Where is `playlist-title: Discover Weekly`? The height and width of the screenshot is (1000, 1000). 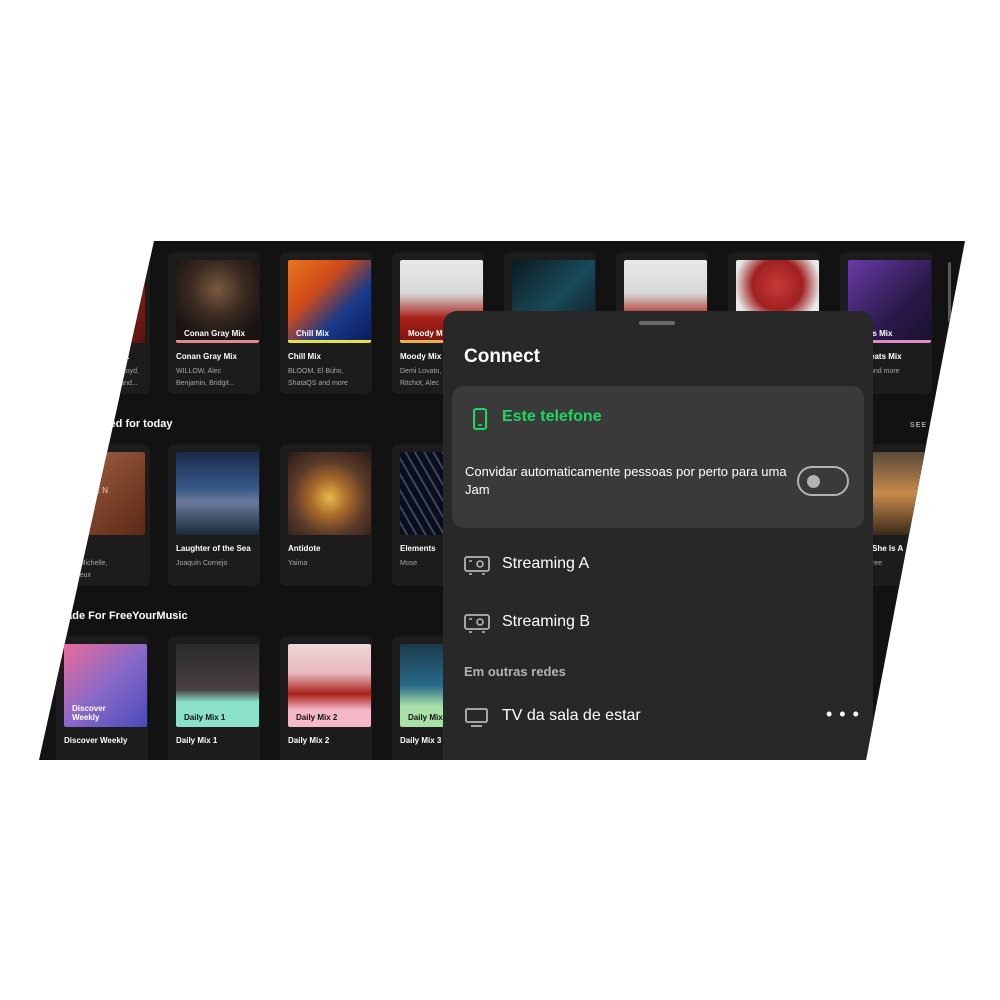
playlist-title: Discover Weekly is located at coordinates (96, 740).